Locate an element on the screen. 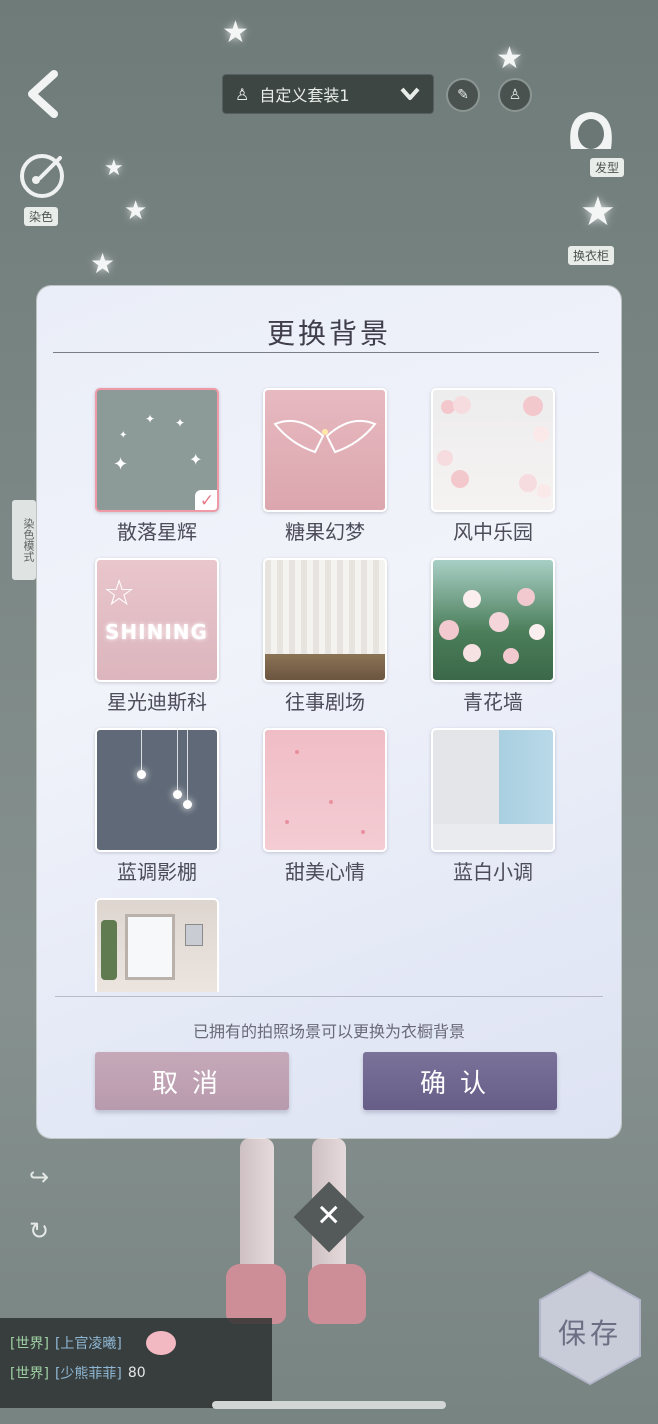 The image size is (658, 1424). star-icon: ★ is located at coordinates (598, 212).